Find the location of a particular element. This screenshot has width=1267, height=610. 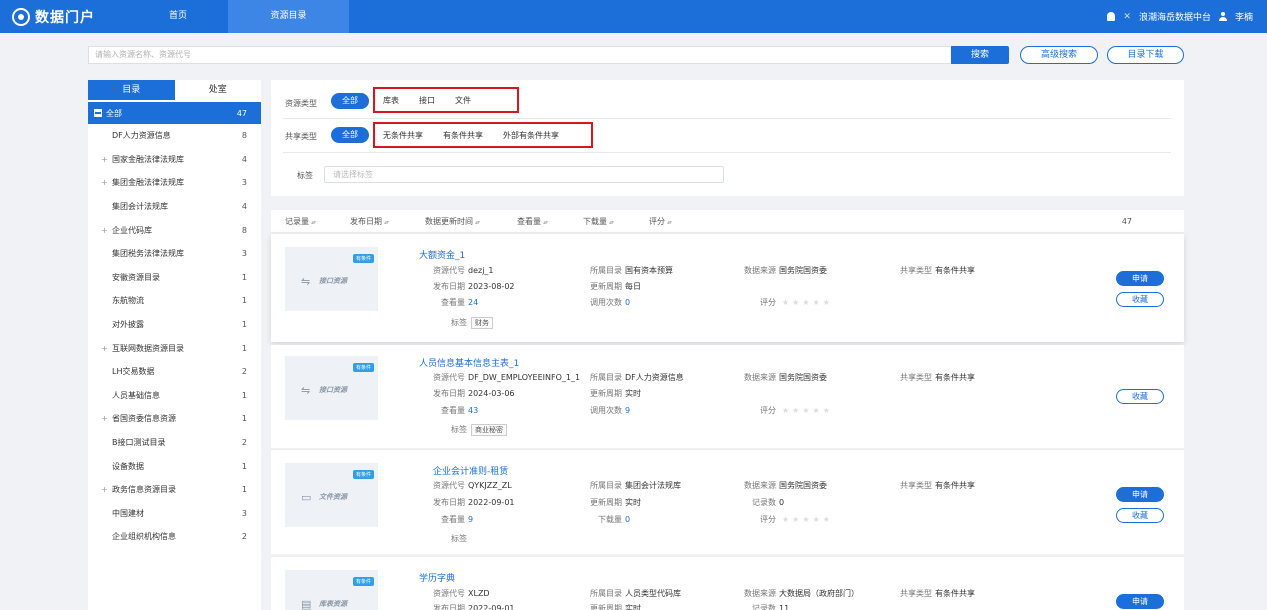

tree-item: 安徽资源目录 1 is located at coordinates (174, 278).